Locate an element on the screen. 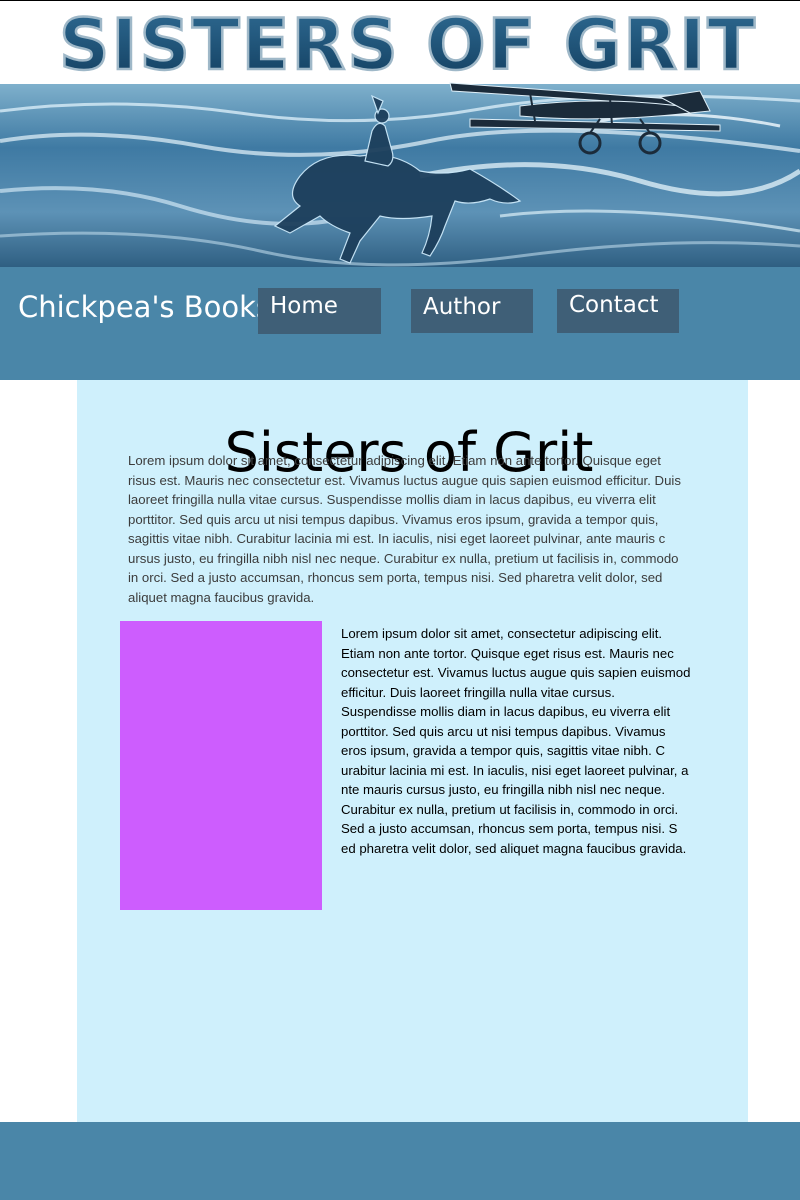 The height and width of the screenshot is (1200, 800). navigation-bar: Chickpea's Books Home Author Contact is located at coordinates (400, 323).